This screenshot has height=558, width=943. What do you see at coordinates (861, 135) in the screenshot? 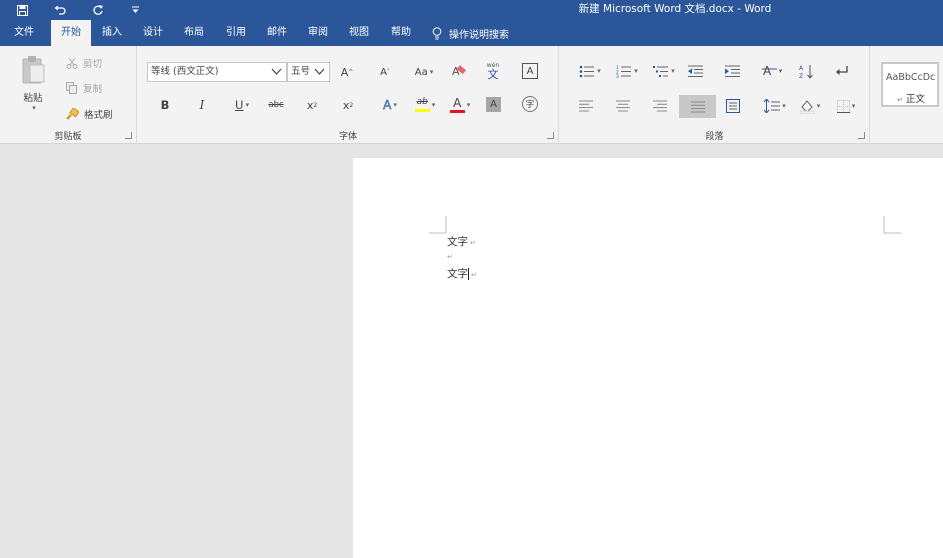
I see `paragraph-launcher-icon` at bounding box center [861, 135].